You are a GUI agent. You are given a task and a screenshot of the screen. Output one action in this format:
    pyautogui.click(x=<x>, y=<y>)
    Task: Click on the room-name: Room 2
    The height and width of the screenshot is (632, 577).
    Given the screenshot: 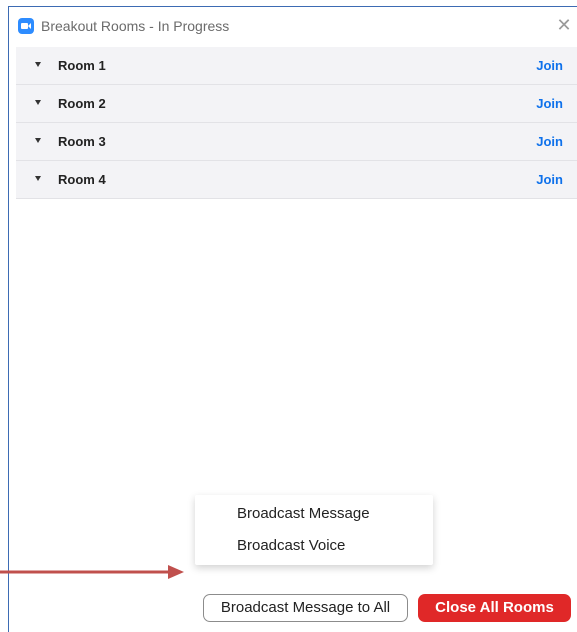 What is the action you would take?
    pyautogui.click(x=82, y=103)
    